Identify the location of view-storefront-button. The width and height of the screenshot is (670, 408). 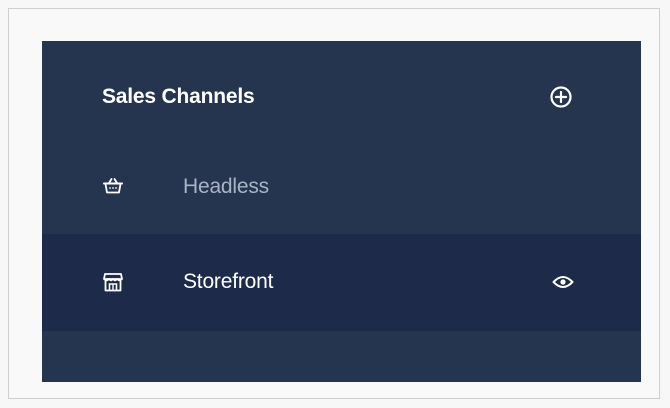
(563, 282).